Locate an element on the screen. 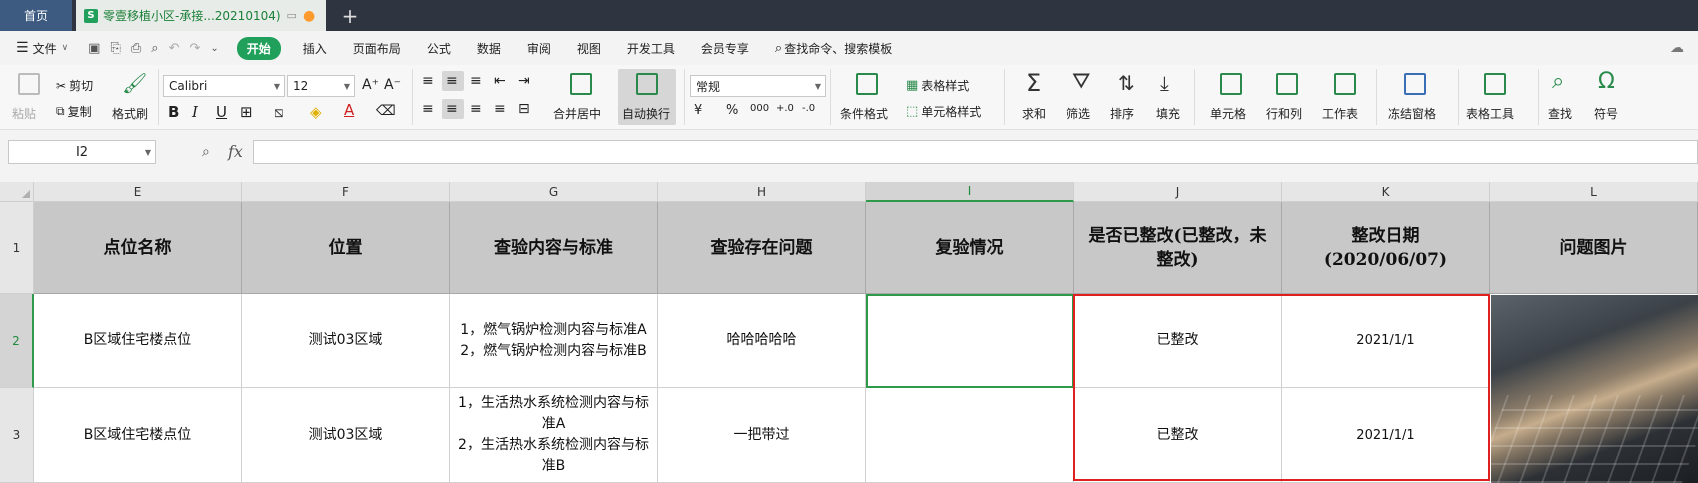 This screenshot has height=483, width=1698. find-button: 查找 is located at coordinates (1560, 113).